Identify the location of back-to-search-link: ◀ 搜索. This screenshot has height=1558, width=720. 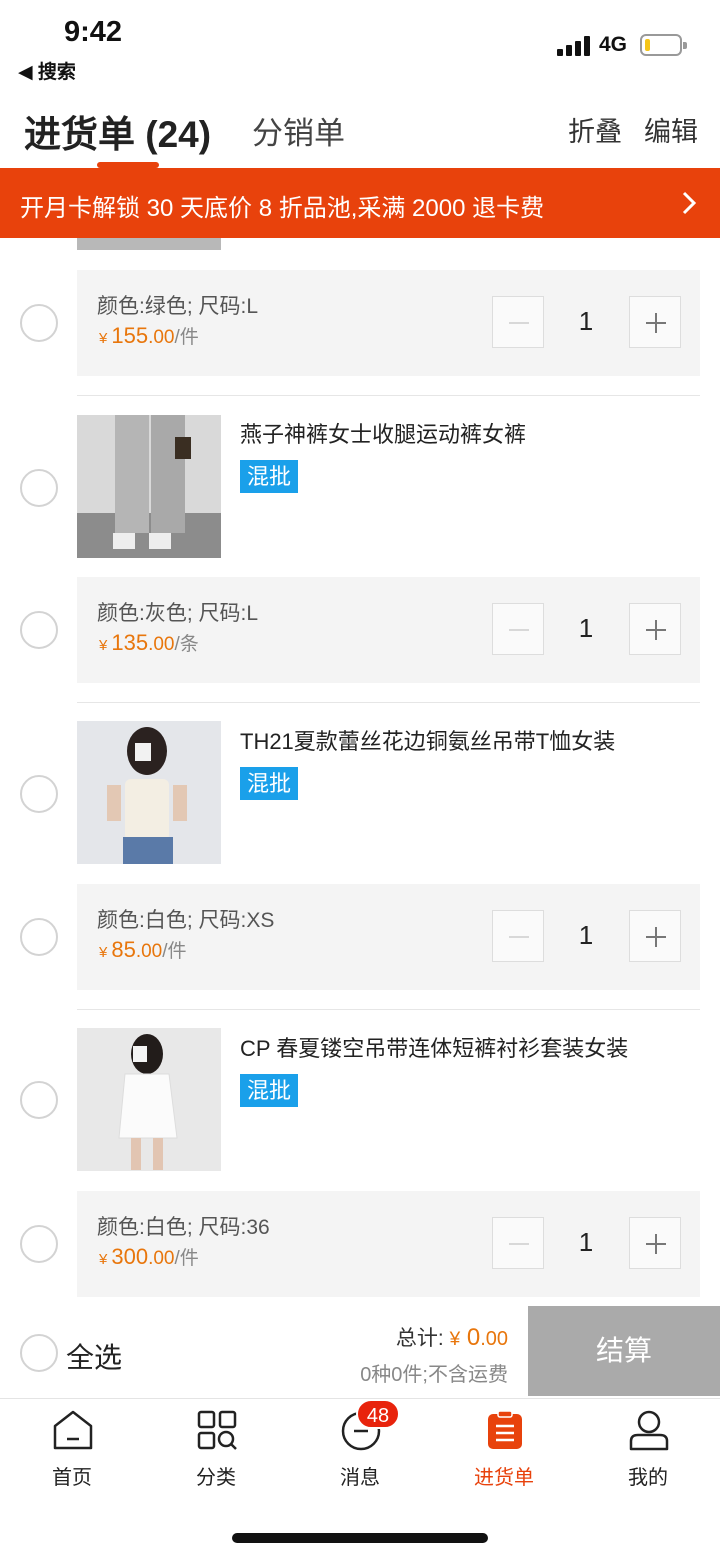
(47, 70).